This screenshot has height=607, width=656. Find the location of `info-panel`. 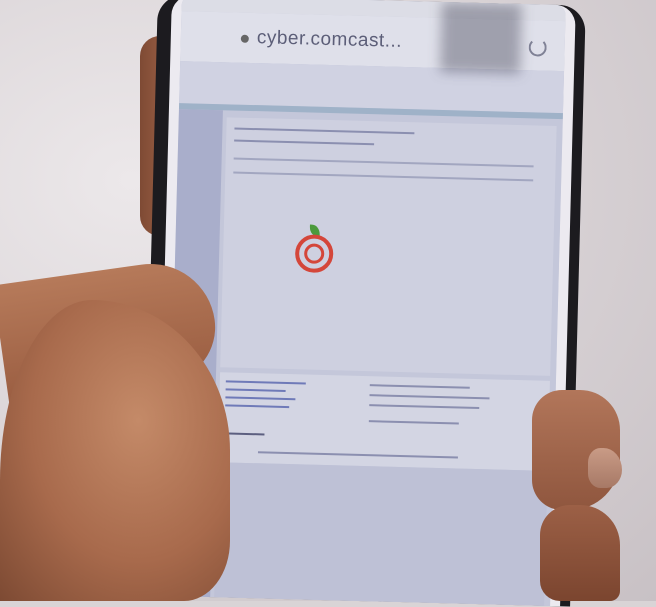

info-panel is located at coordinates (383, 421).